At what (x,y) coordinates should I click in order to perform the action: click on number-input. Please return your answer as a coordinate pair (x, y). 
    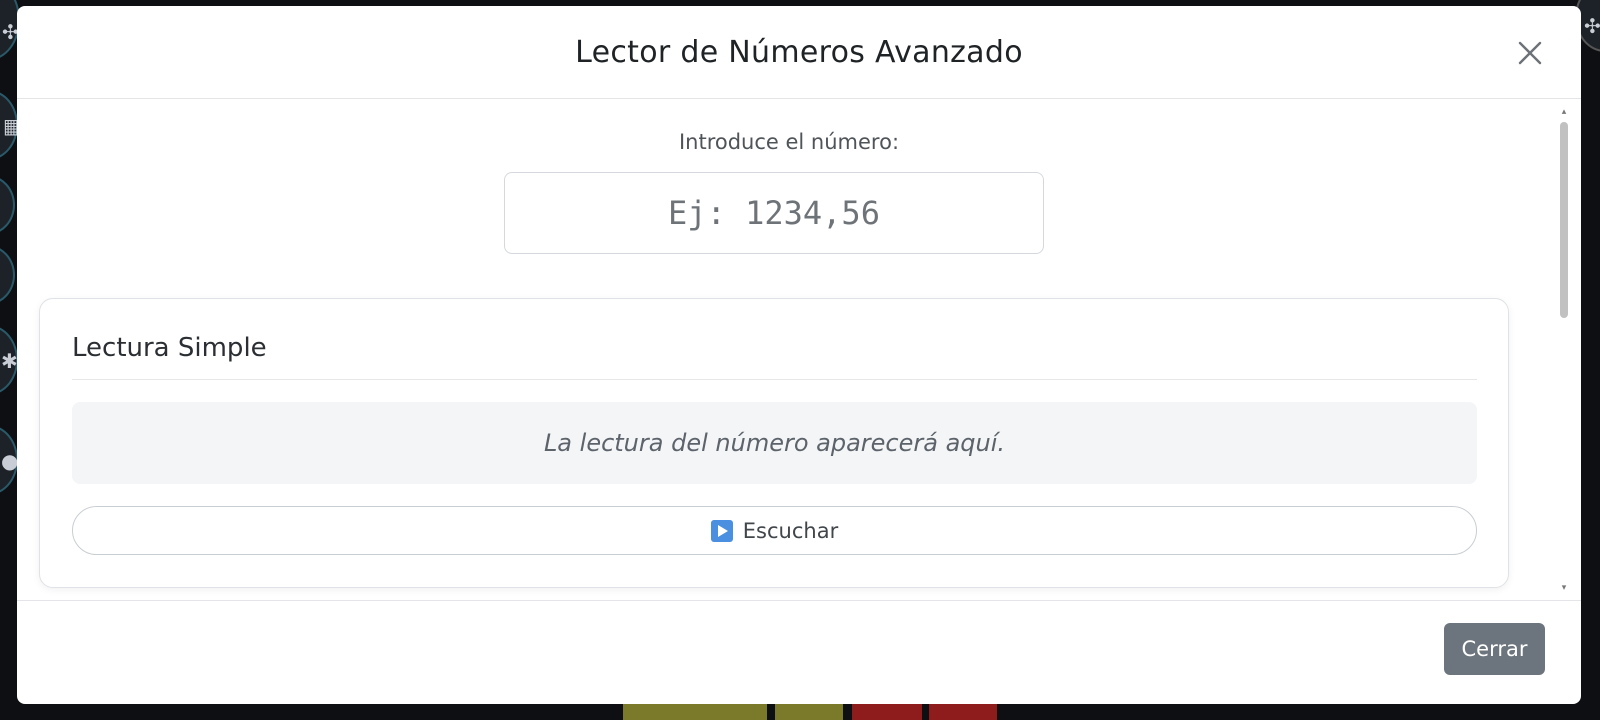
    Looking at the image, I should click on (774, 213).